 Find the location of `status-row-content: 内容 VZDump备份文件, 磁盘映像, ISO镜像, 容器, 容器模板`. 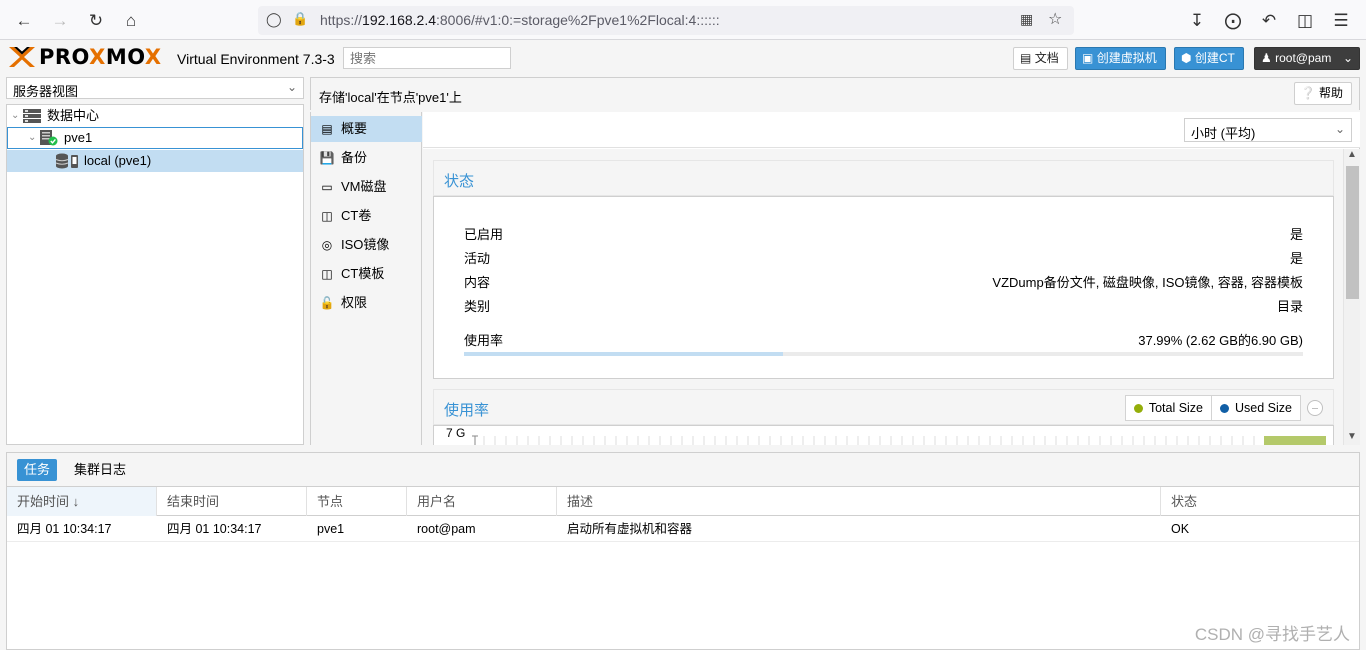

status-row-content: 内容 VZDump备份文件, 磁盘映像, ISO镜像, 容器, 容器模板 is located at coordinates (883, 282).